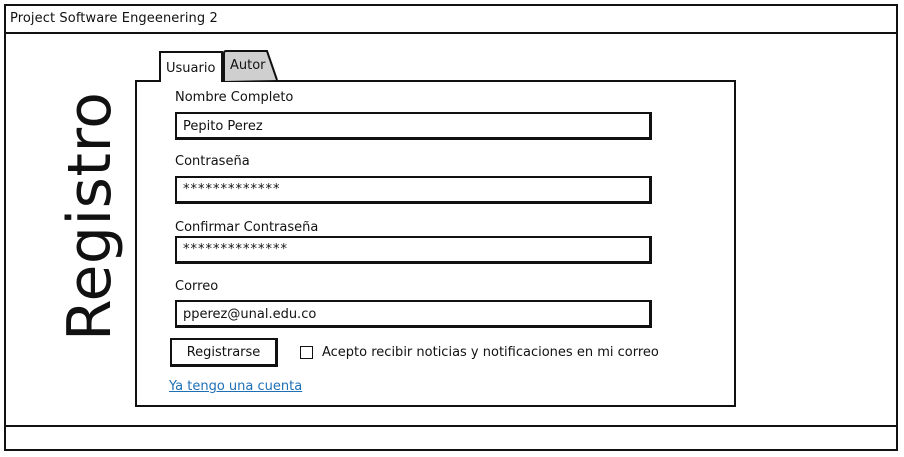 This screenshot has width=904, height=457. Describe the element at coordinates (212, 161) in the screenshot. I see `password-label: Contraseña` at that location.